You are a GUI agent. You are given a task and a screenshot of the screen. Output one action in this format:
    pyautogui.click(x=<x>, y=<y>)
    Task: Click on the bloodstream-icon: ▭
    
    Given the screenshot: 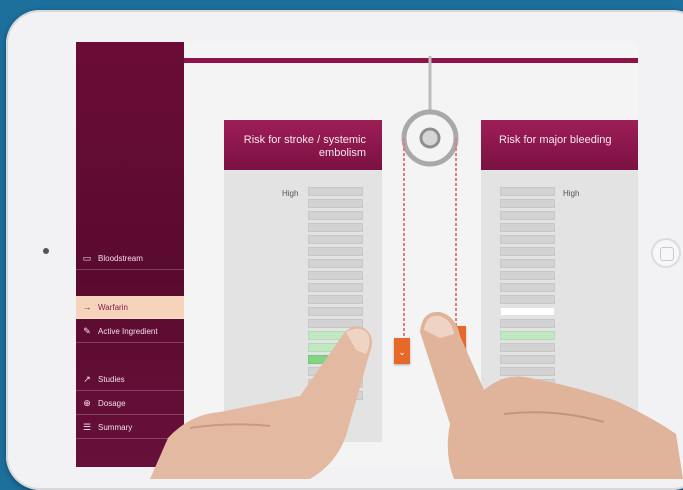 What is the action you would take?
    pyautogui.click(x=87, y=257)
    